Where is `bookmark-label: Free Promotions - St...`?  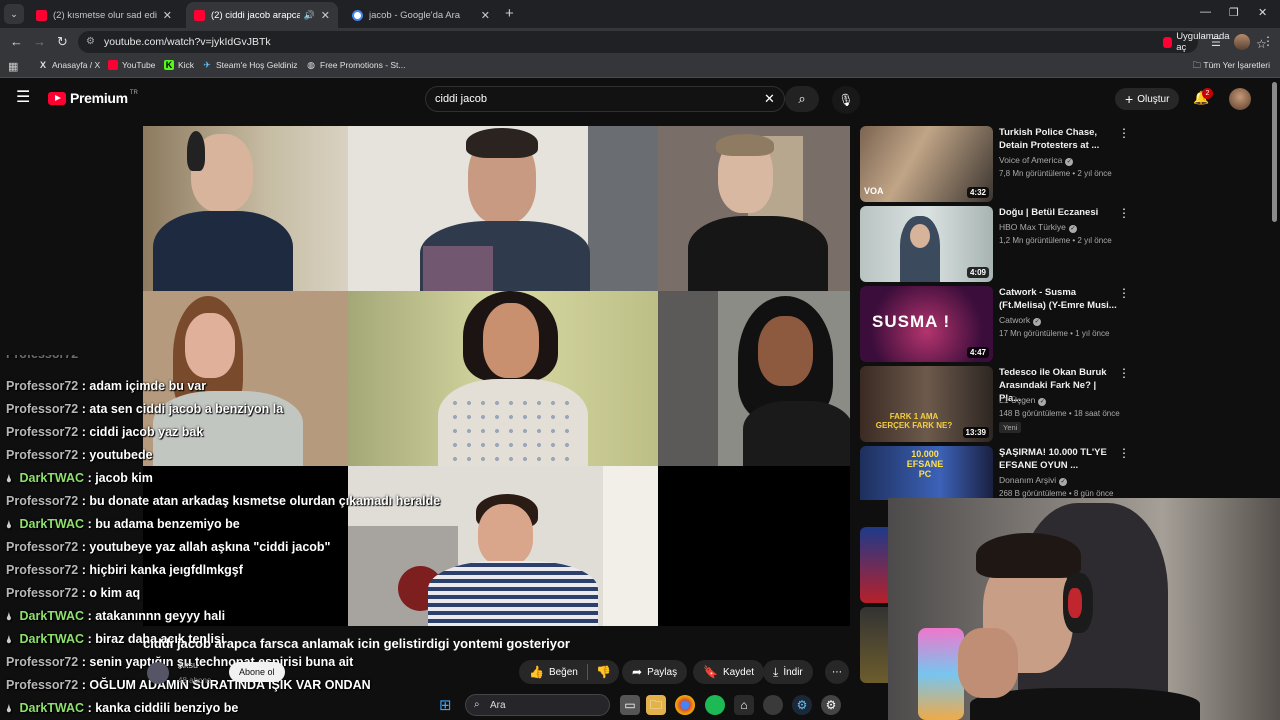
bookmark-label: Free Promotions - St... is located at coordinates (363, 65).